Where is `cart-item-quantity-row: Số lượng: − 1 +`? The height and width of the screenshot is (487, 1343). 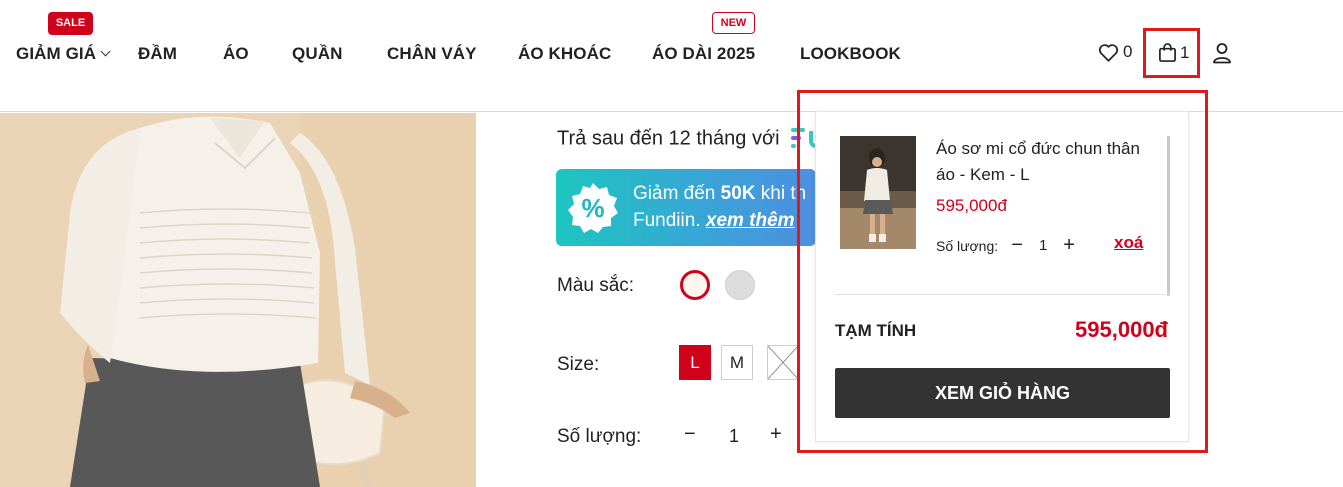
cart-item-quantity-row: Số lượng: − 1 + is located at coordinates (1008, 245).